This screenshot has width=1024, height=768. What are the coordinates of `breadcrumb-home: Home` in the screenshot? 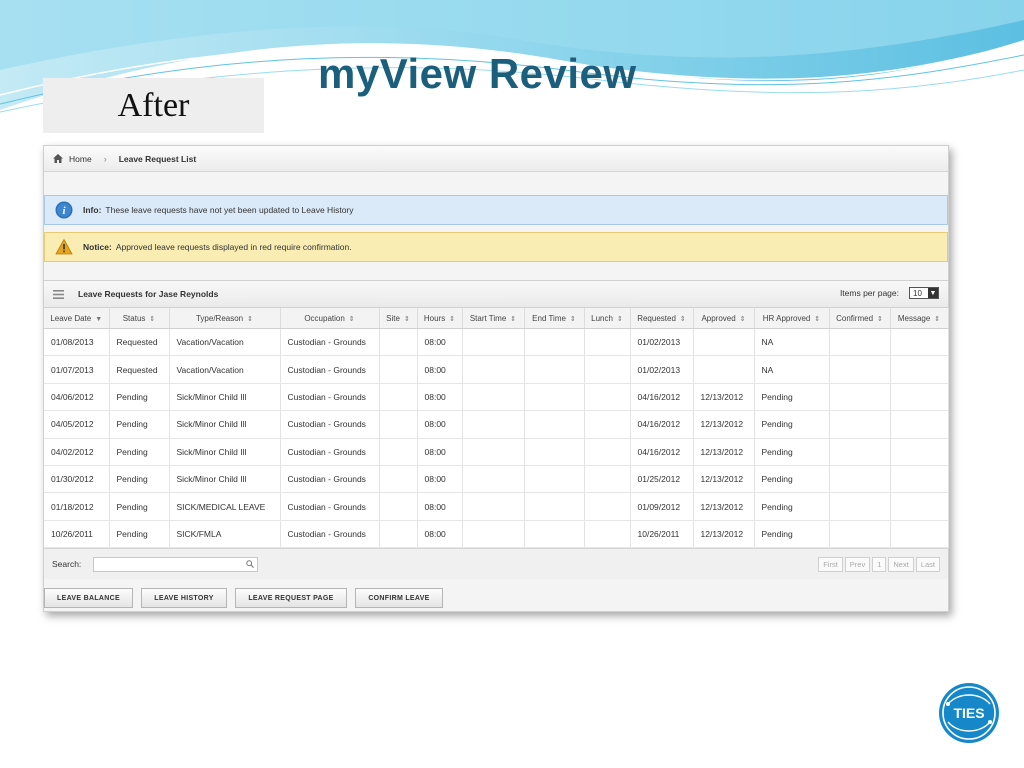 It's located at (80, 159).